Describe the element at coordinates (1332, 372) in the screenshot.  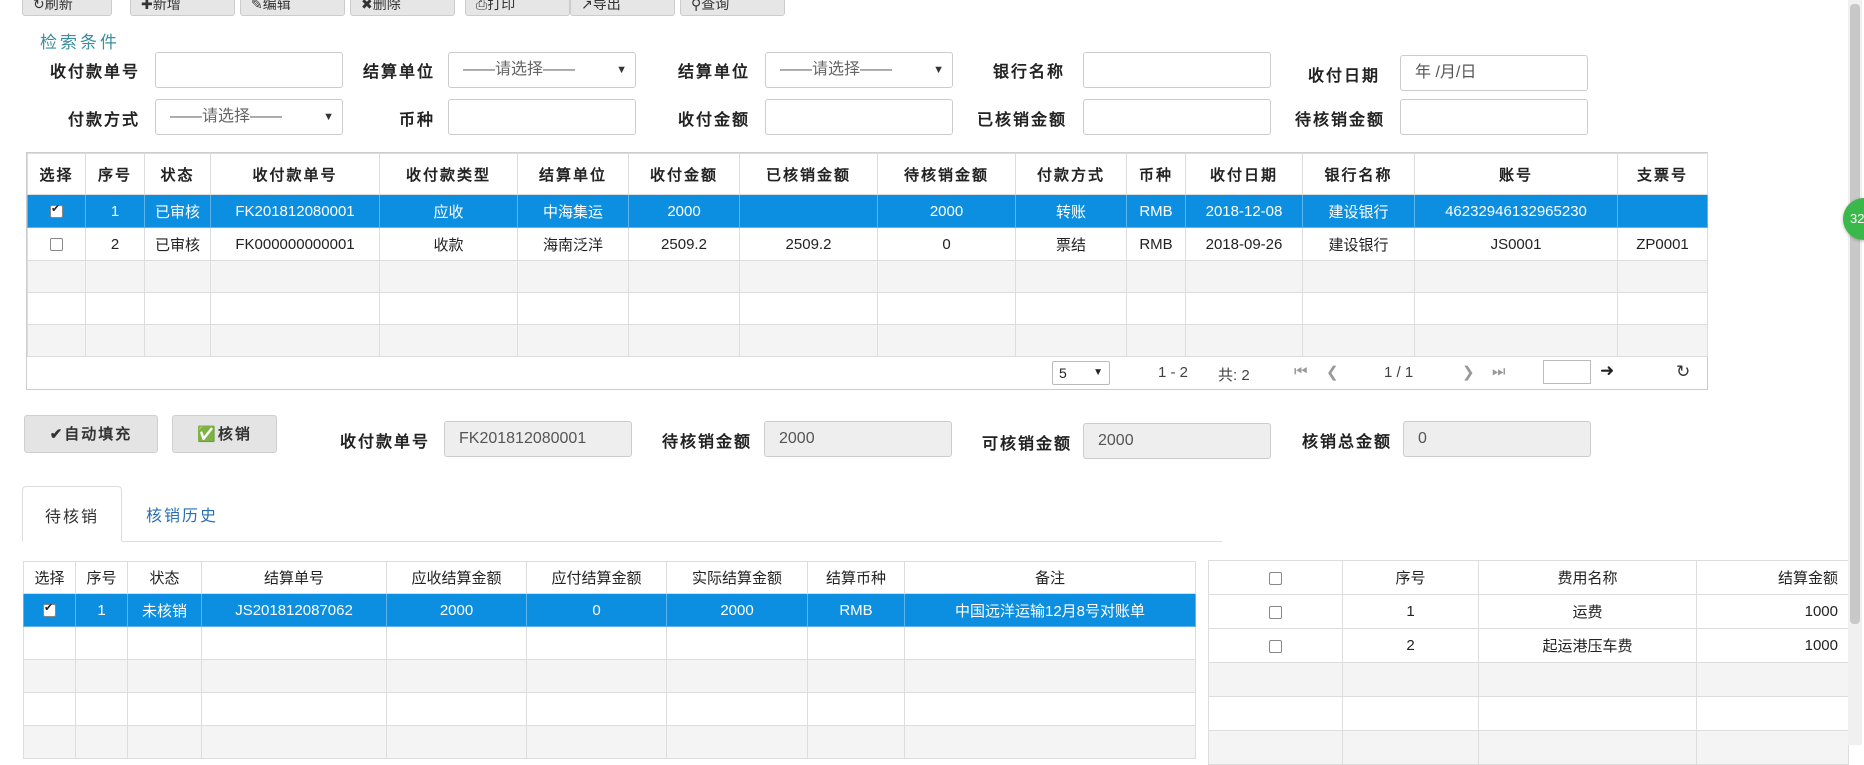
I see `prev-page-icon: ❮` at that location.